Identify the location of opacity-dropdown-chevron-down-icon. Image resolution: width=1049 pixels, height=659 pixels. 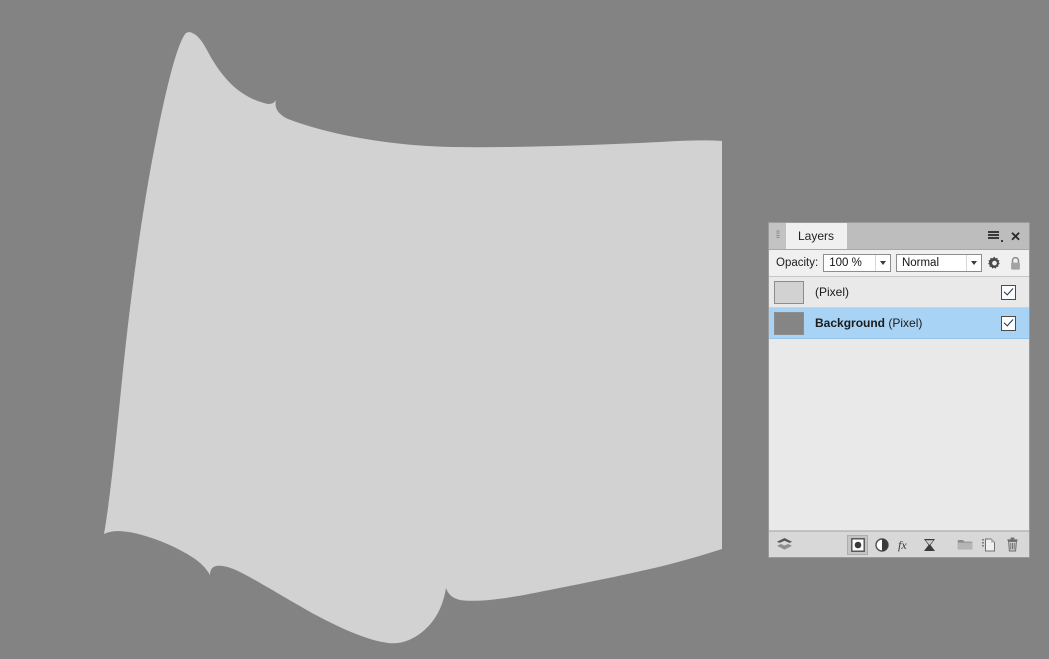
(882, 263).